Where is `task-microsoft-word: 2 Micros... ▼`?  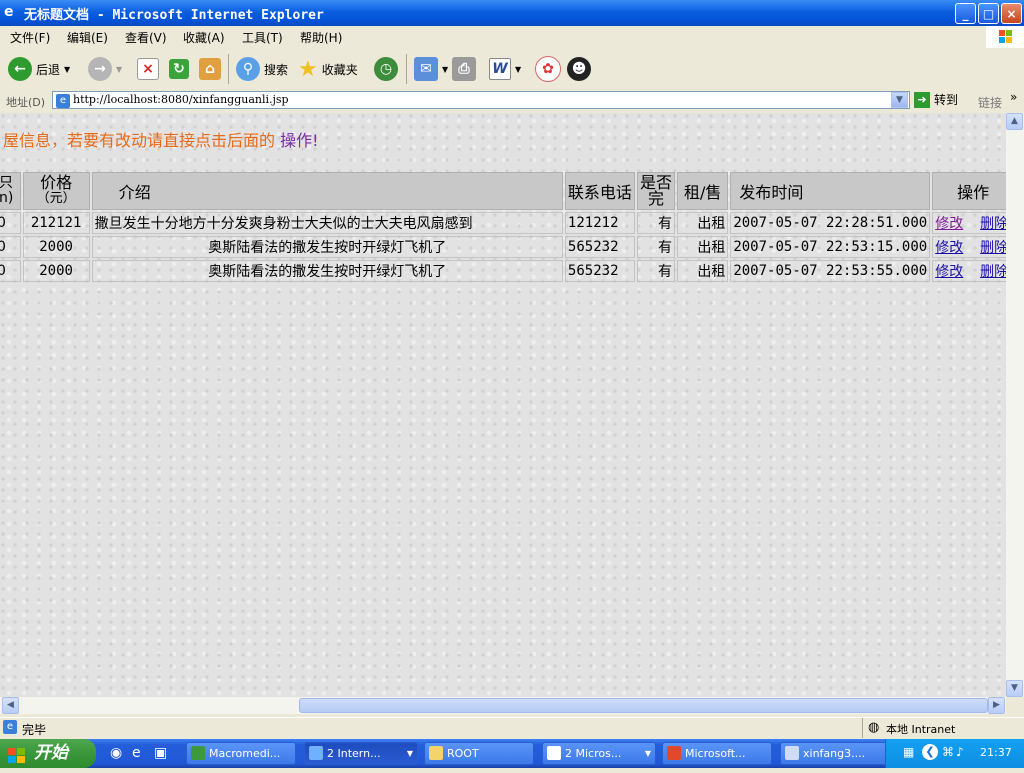
task-microsoft-word: 2 Micros... ▼ is located at coordinates (599, 753).